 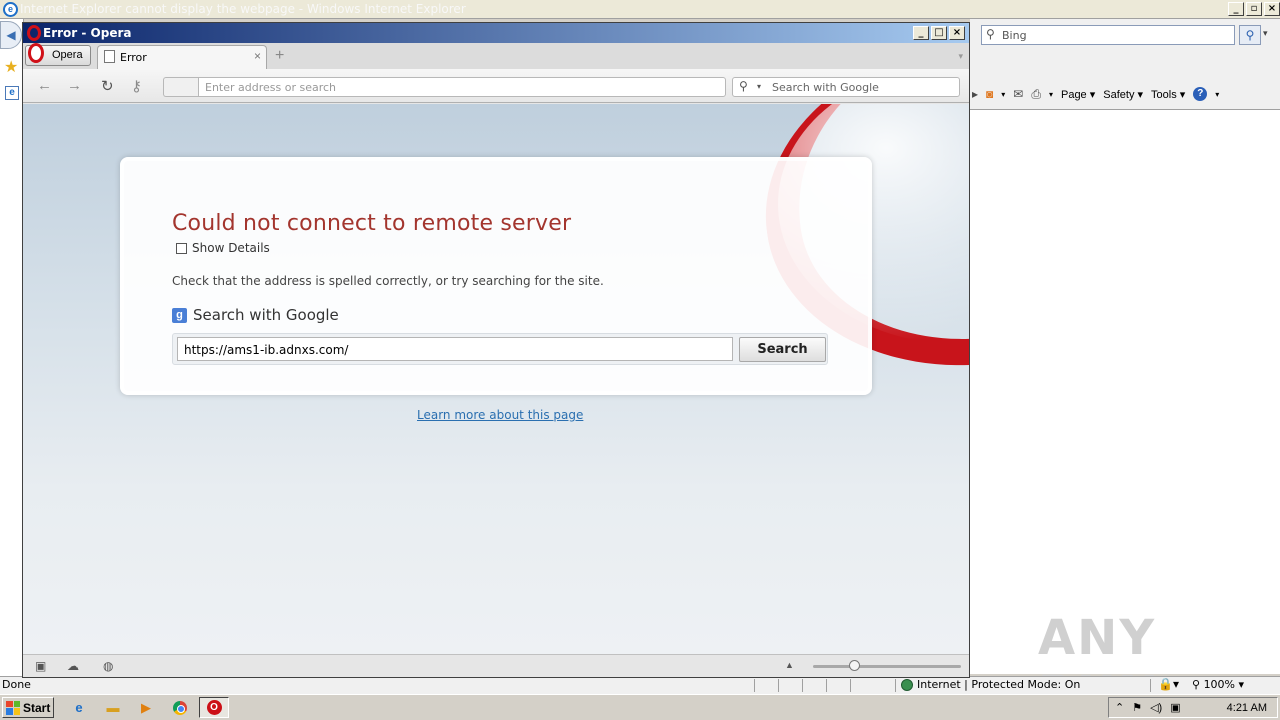 I want to click on maximize-icon: □, so click(x=939, y=33).